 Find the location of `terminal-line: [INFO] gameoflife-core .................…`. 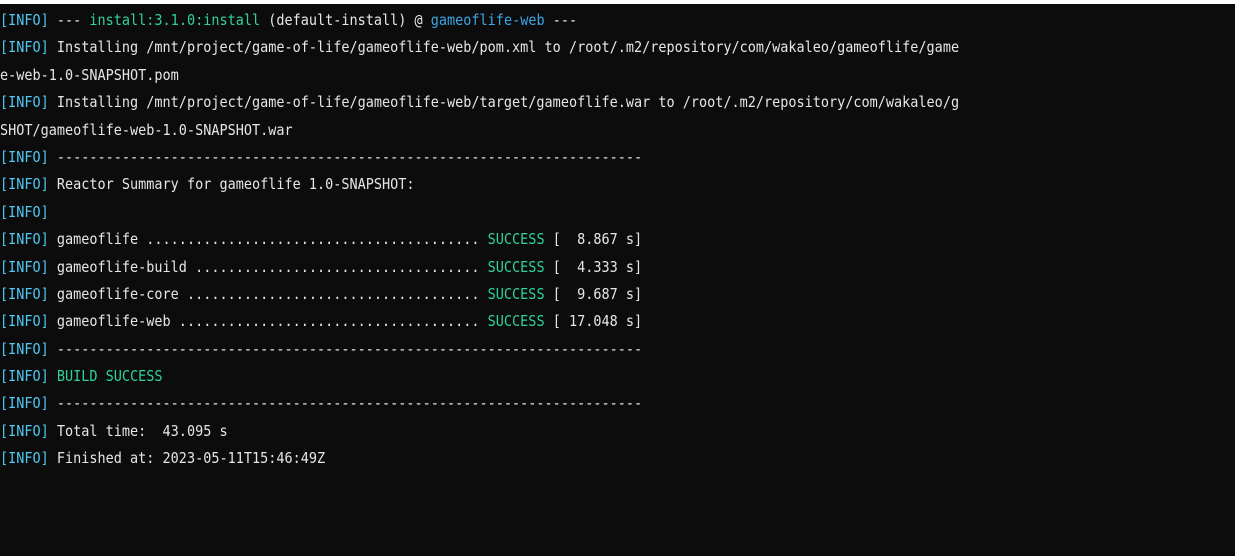

terminal-line: [INFO] gameoflife-core .................… is located at coordinates (556, 294).